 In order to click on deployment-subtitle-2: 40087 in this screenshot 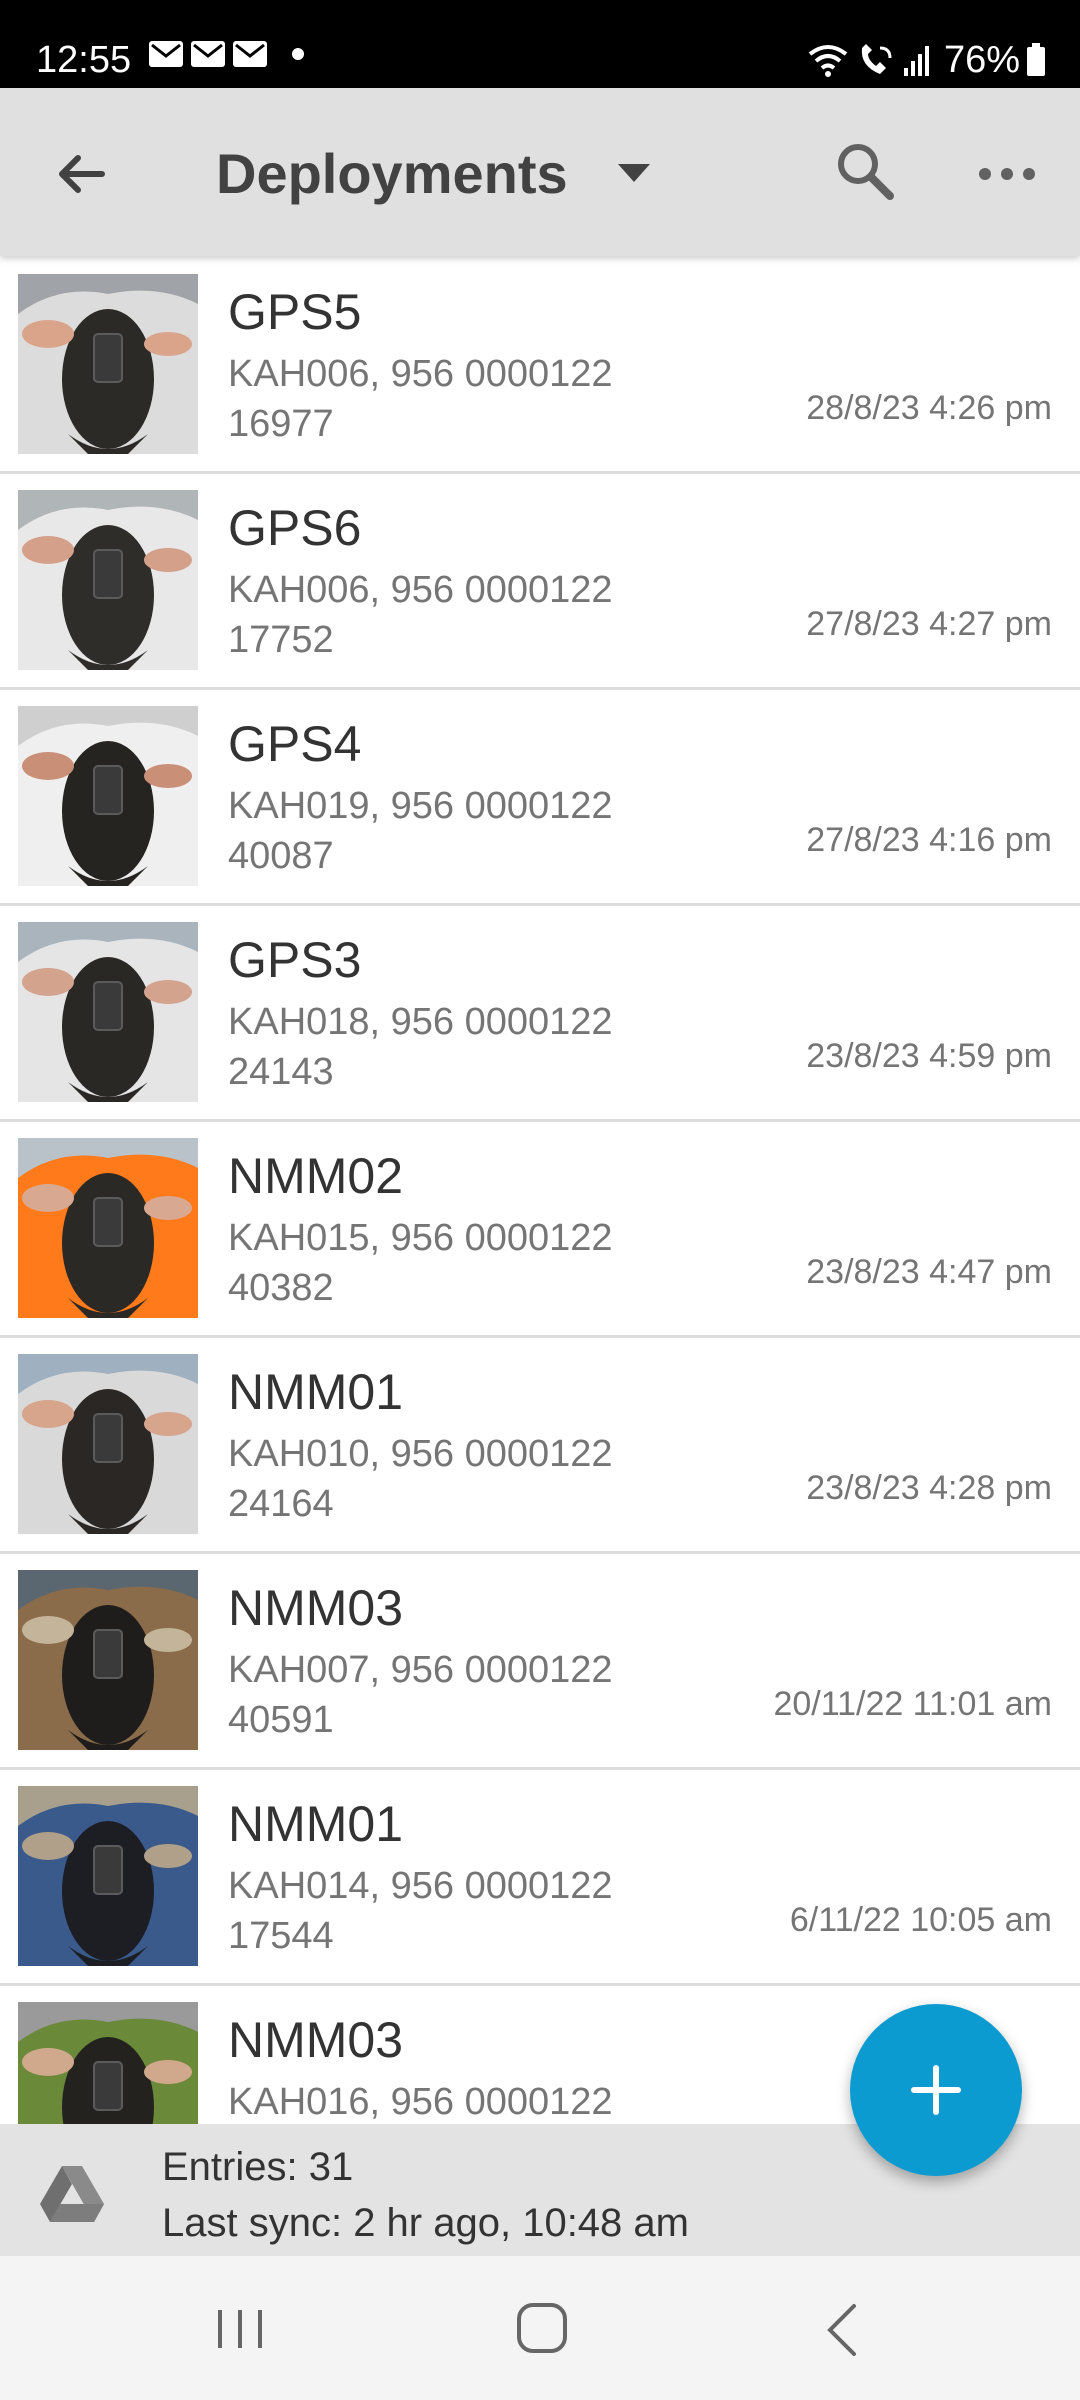, I will do `click(281, 856)`.